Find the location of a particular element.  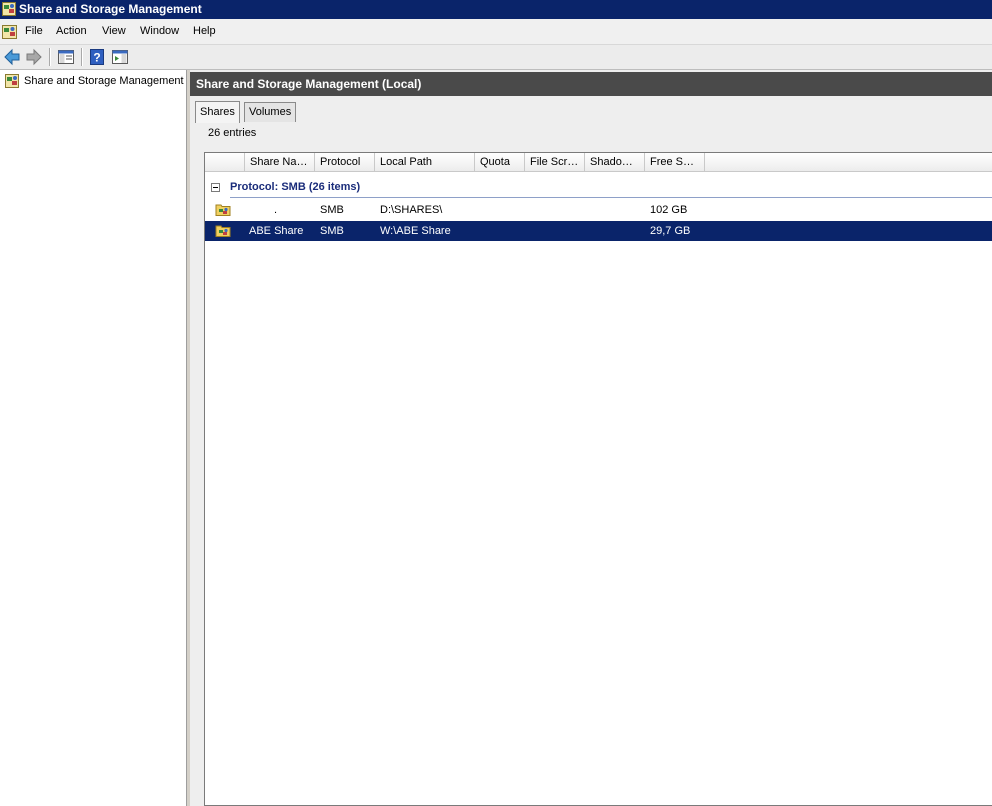

tree-item-label: Share and Storage Management ( is located at coordinates (105, 81).